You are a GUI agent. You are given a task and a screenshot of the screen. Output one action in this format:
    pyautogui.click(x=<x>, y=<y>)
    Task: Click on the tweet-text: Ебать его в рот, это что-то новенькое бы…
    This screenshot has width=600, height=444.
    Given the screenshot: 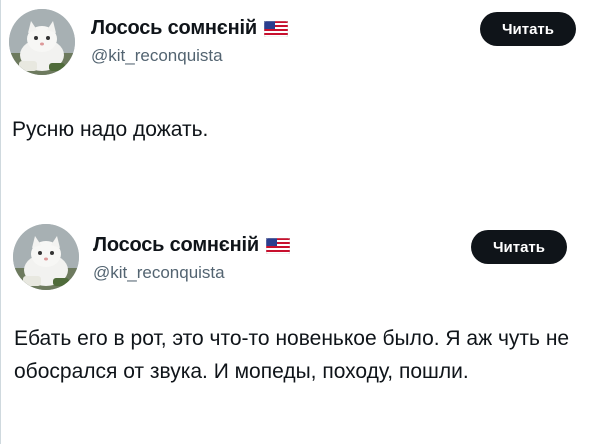 What is the action you would take?
    pyautogui.click(x=292, y=355)
    